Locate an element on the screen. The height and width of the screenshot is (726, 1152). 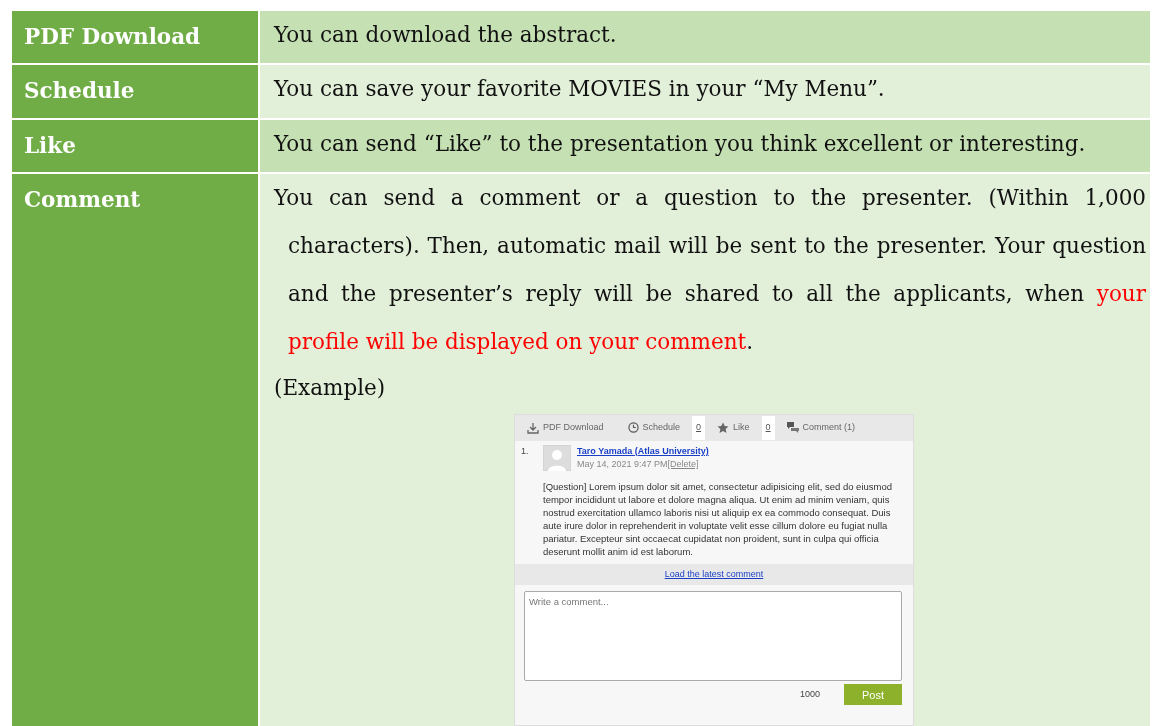
load-latest-link: Load the latest comment is located at coordinates (714, 573).